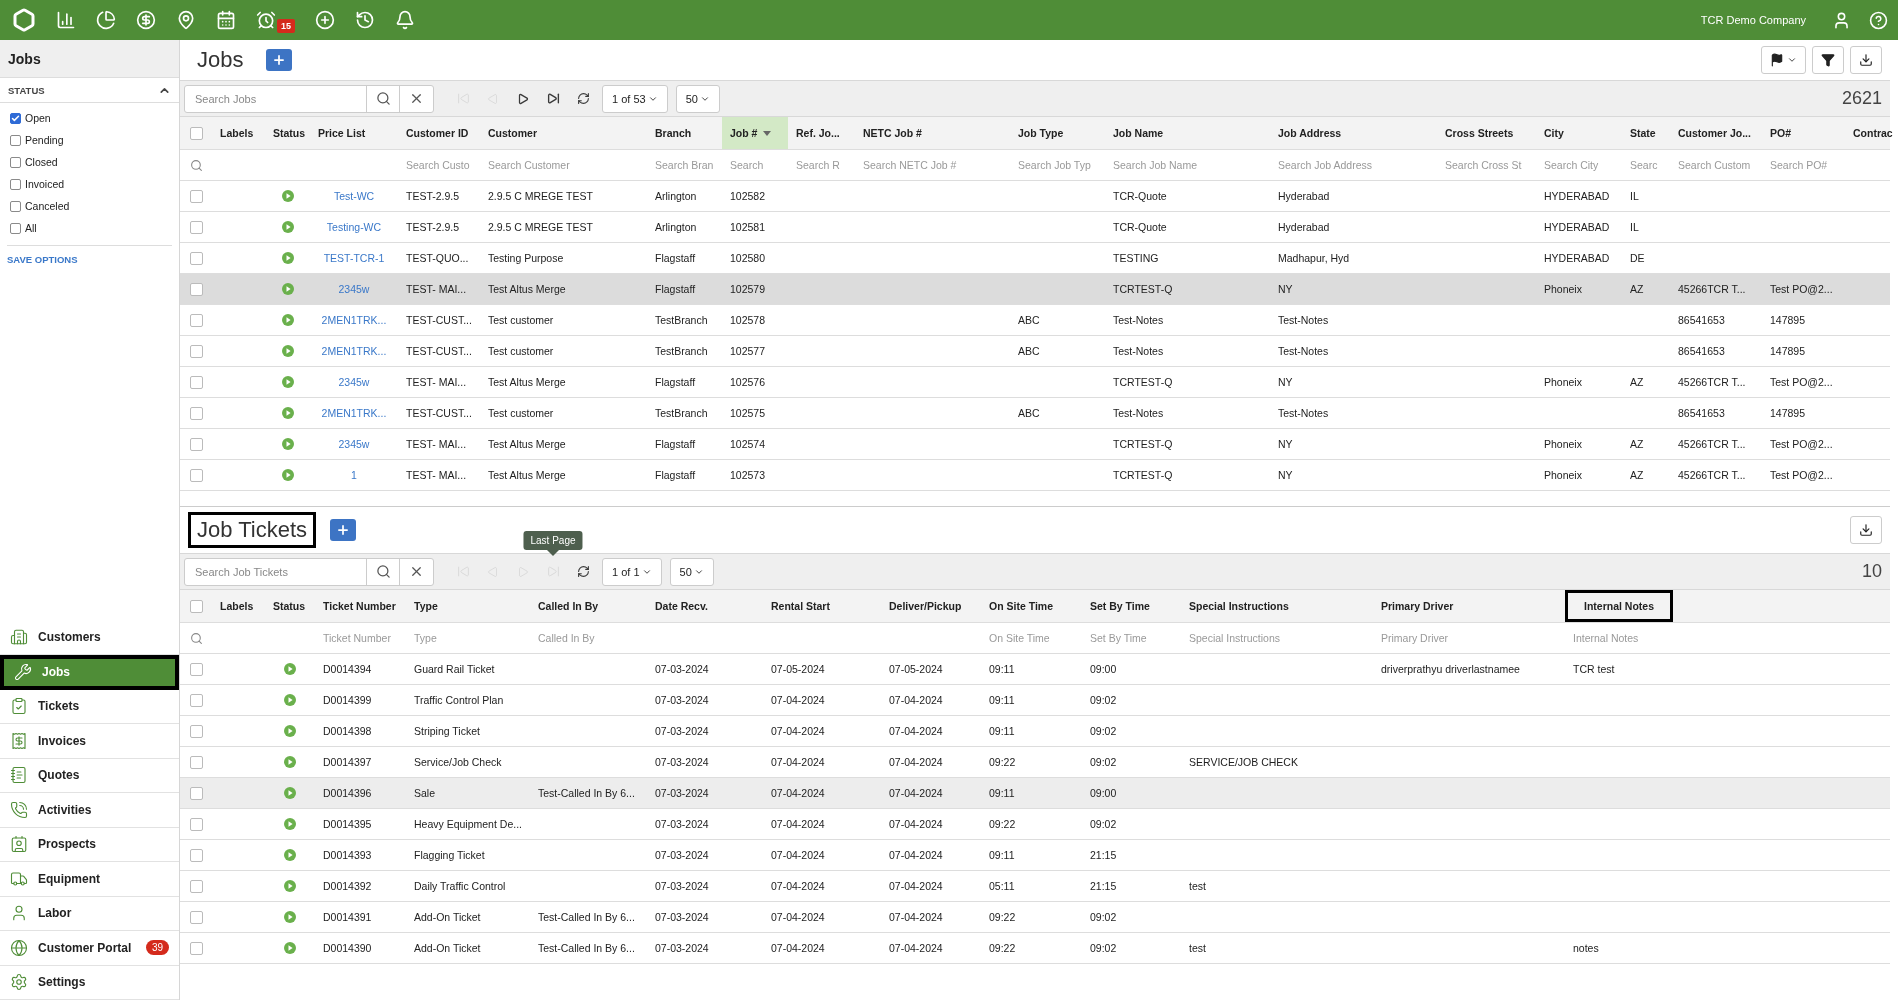 The width and height of the screenshot is (1898, 1000). What do you see at coordinates (1057, 165) in the screenshot?
I see `filter-field: Search Job Typ` at bounding box center [1057, 165].